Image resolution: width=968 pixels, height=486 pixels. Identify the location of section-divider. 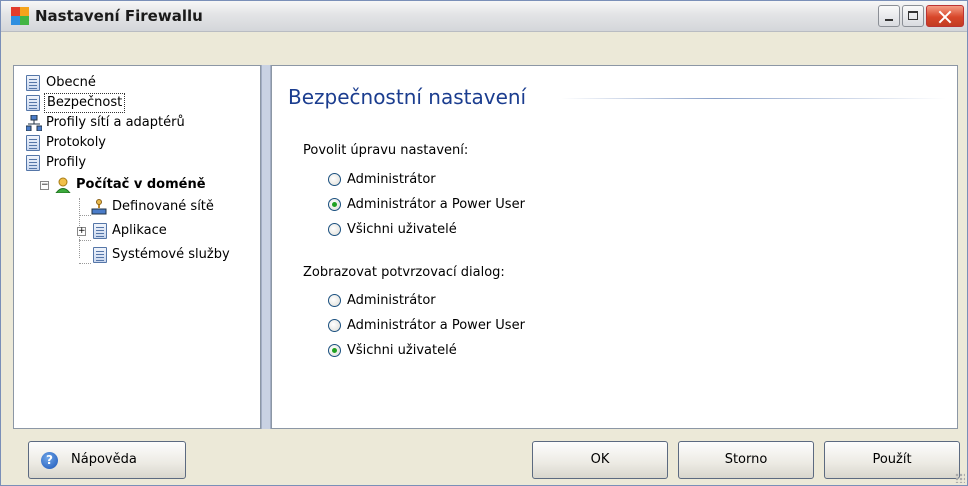
(753, 98).